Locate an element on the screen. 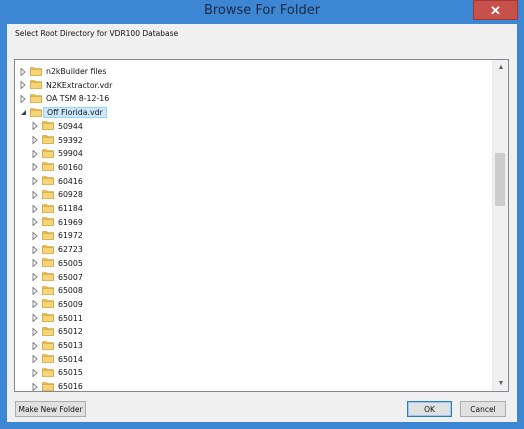  tree-item-label: 65013 is located at coordinates (70, 345).